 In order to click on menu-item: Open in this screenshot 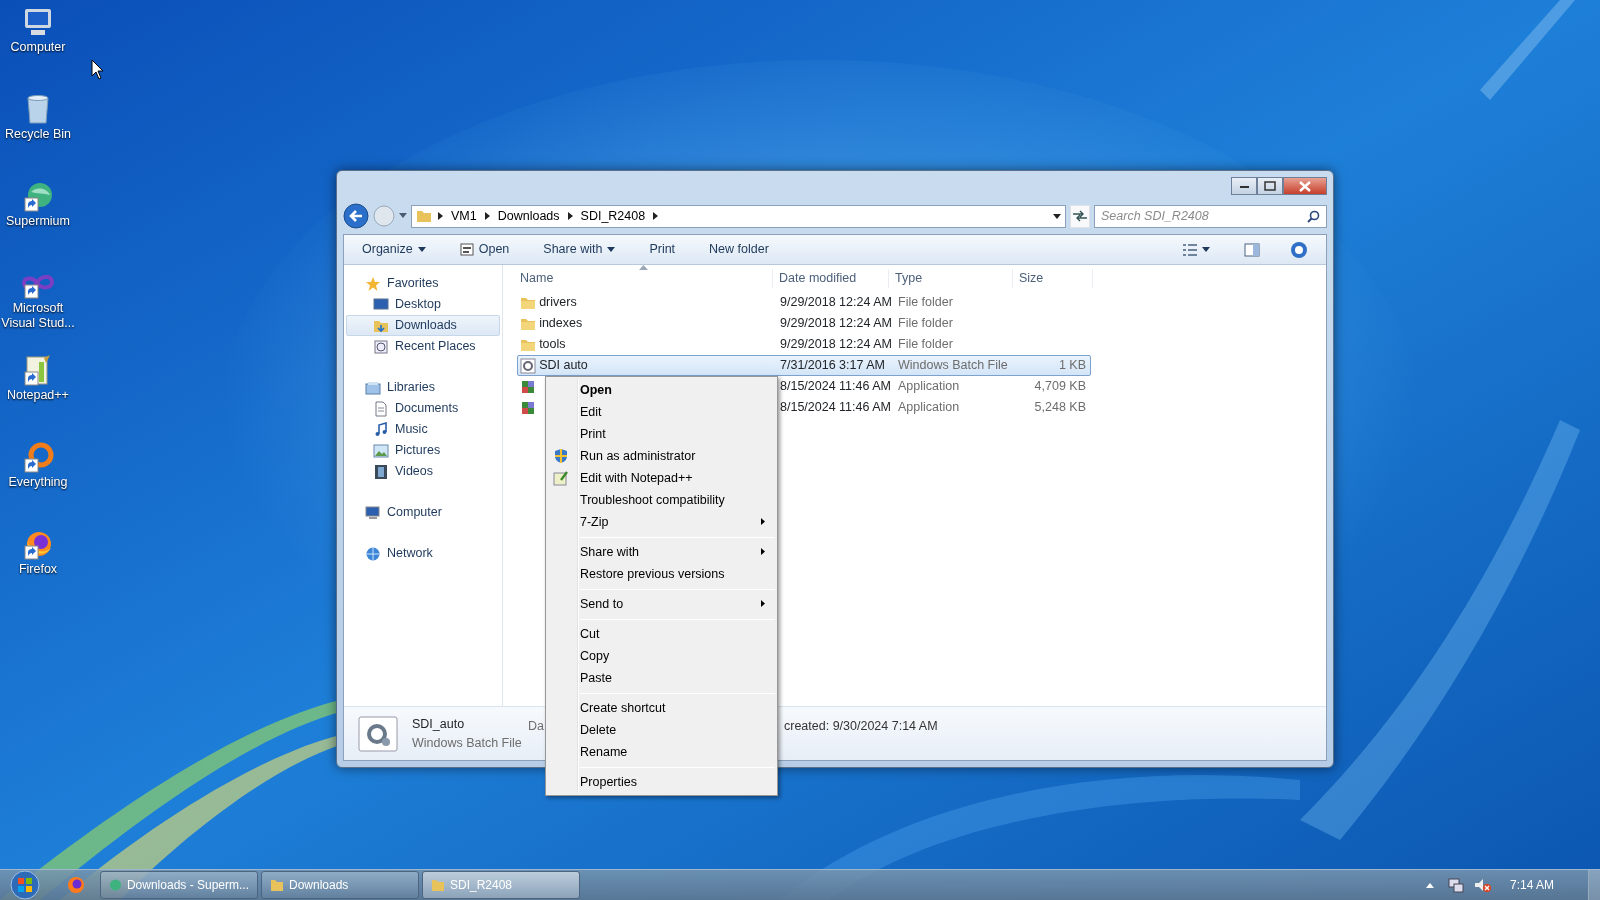, I will do `click(661, 390)`.